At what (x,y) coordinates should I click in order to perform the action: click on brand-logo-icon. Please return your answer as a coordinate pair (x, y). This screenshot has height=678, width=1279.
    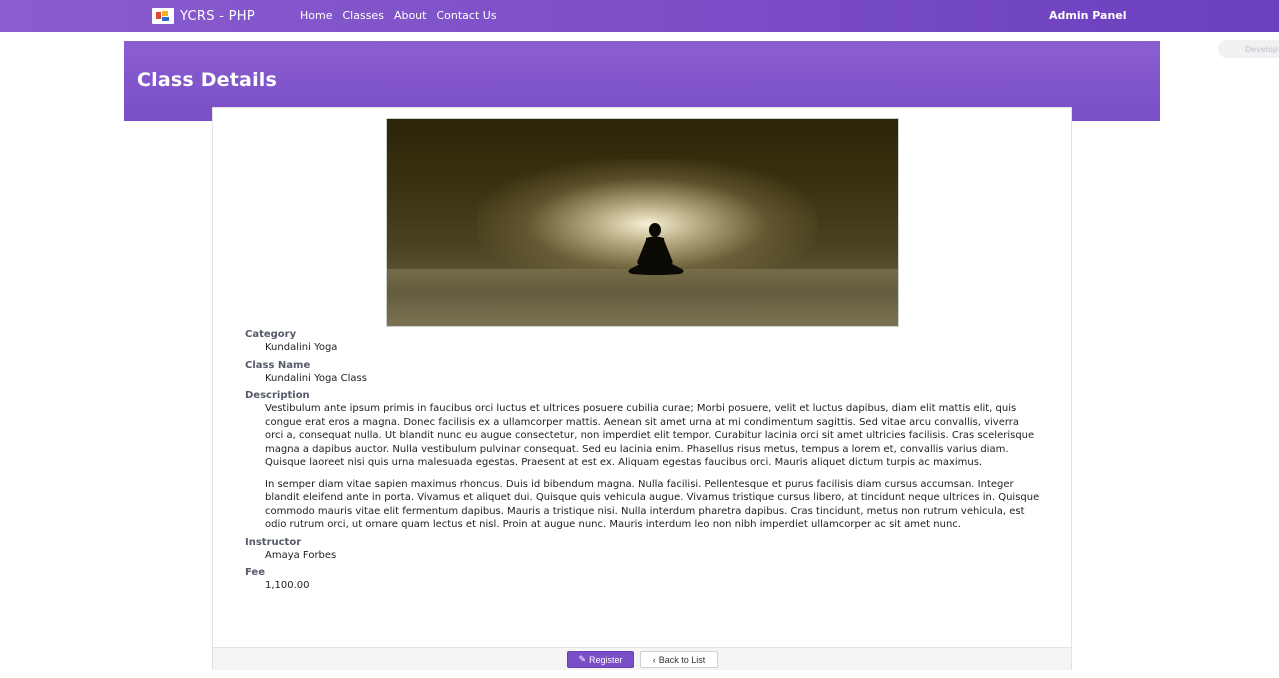
    Looking at the image, I should click on (163, 16).